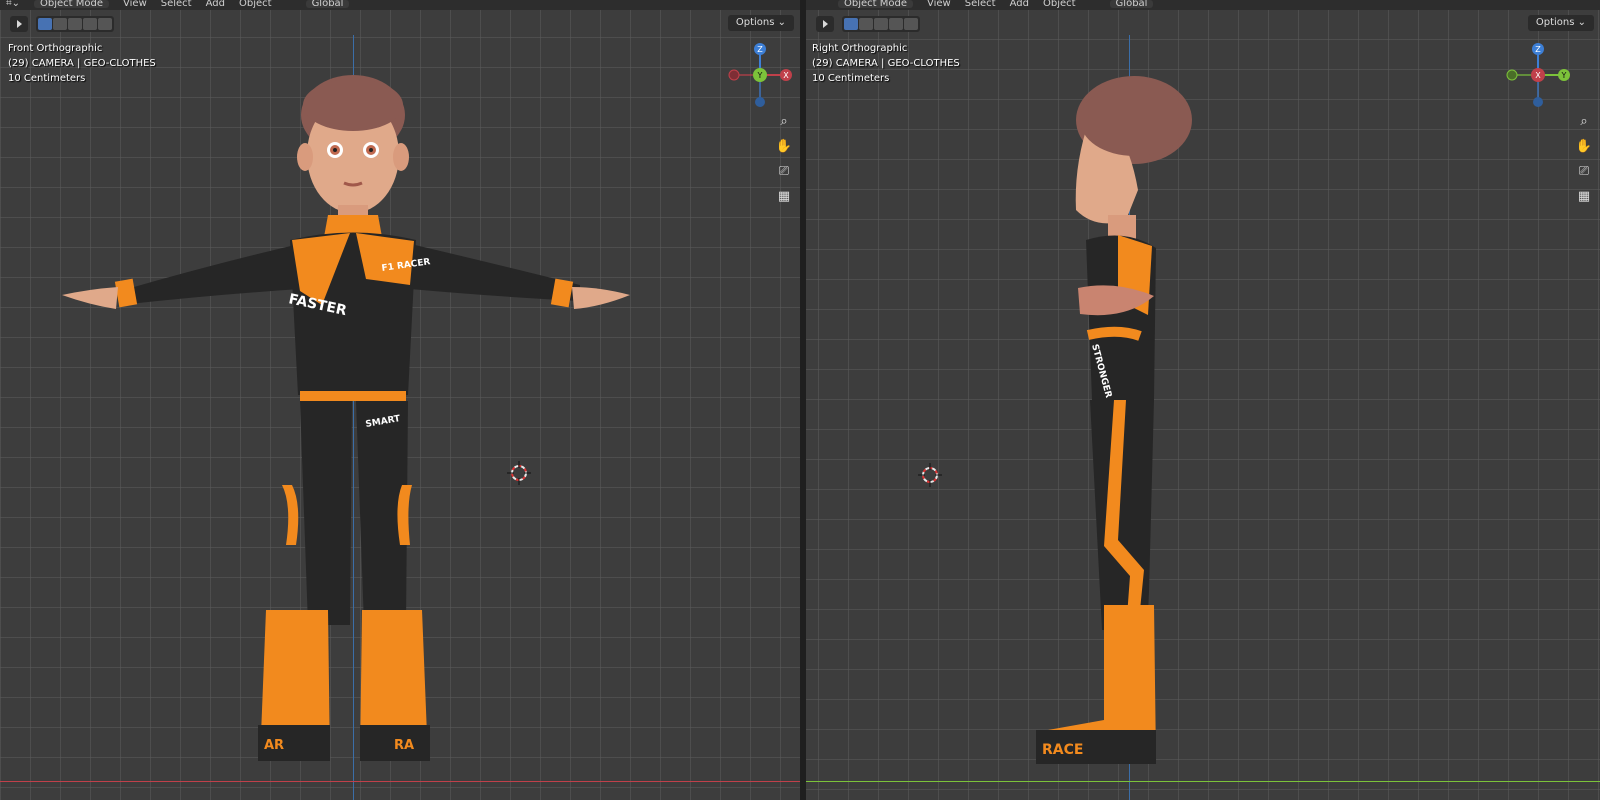 Image resolution: width=1600 pixels, height=800 pixels. What do you see at coordinates (930, 475) in the screenshot?
I see `3d-cursor-icon` at bounding box center [930, 475].